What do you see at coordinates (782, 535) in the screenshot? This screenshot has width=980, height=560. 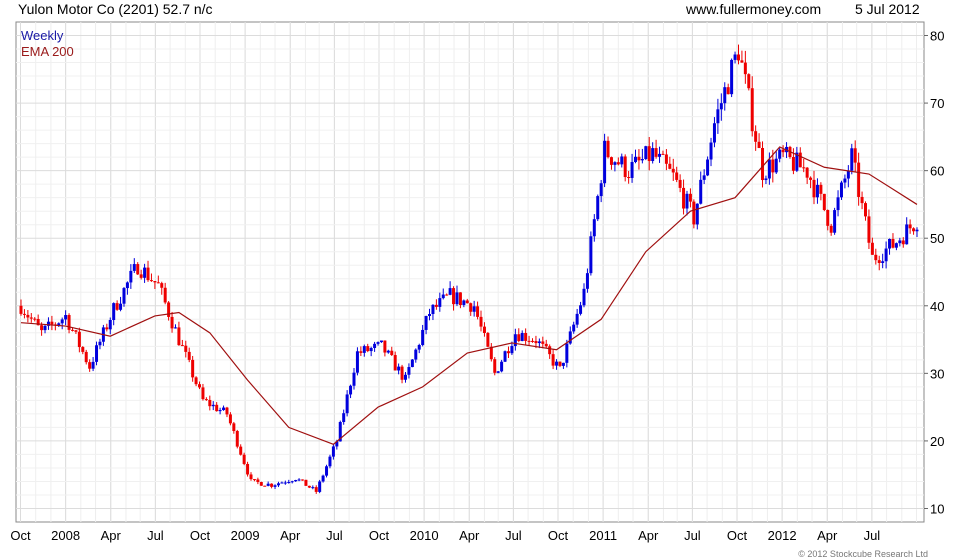 I see `x-tick-label: 2012` at bounding box center [782, 535].